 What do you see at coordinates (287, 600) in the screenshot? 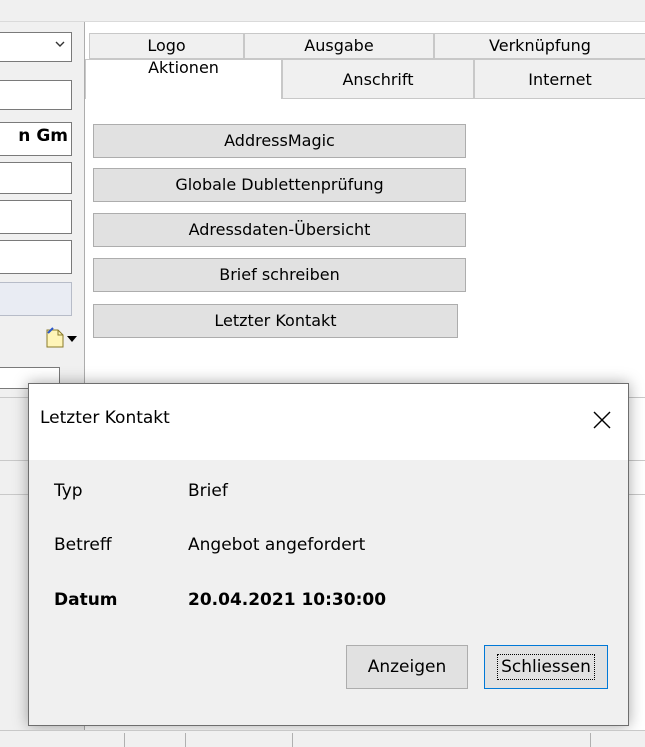
I see `date-value: 20.04.2021 10:30:00` at bounding box center [287, 600].